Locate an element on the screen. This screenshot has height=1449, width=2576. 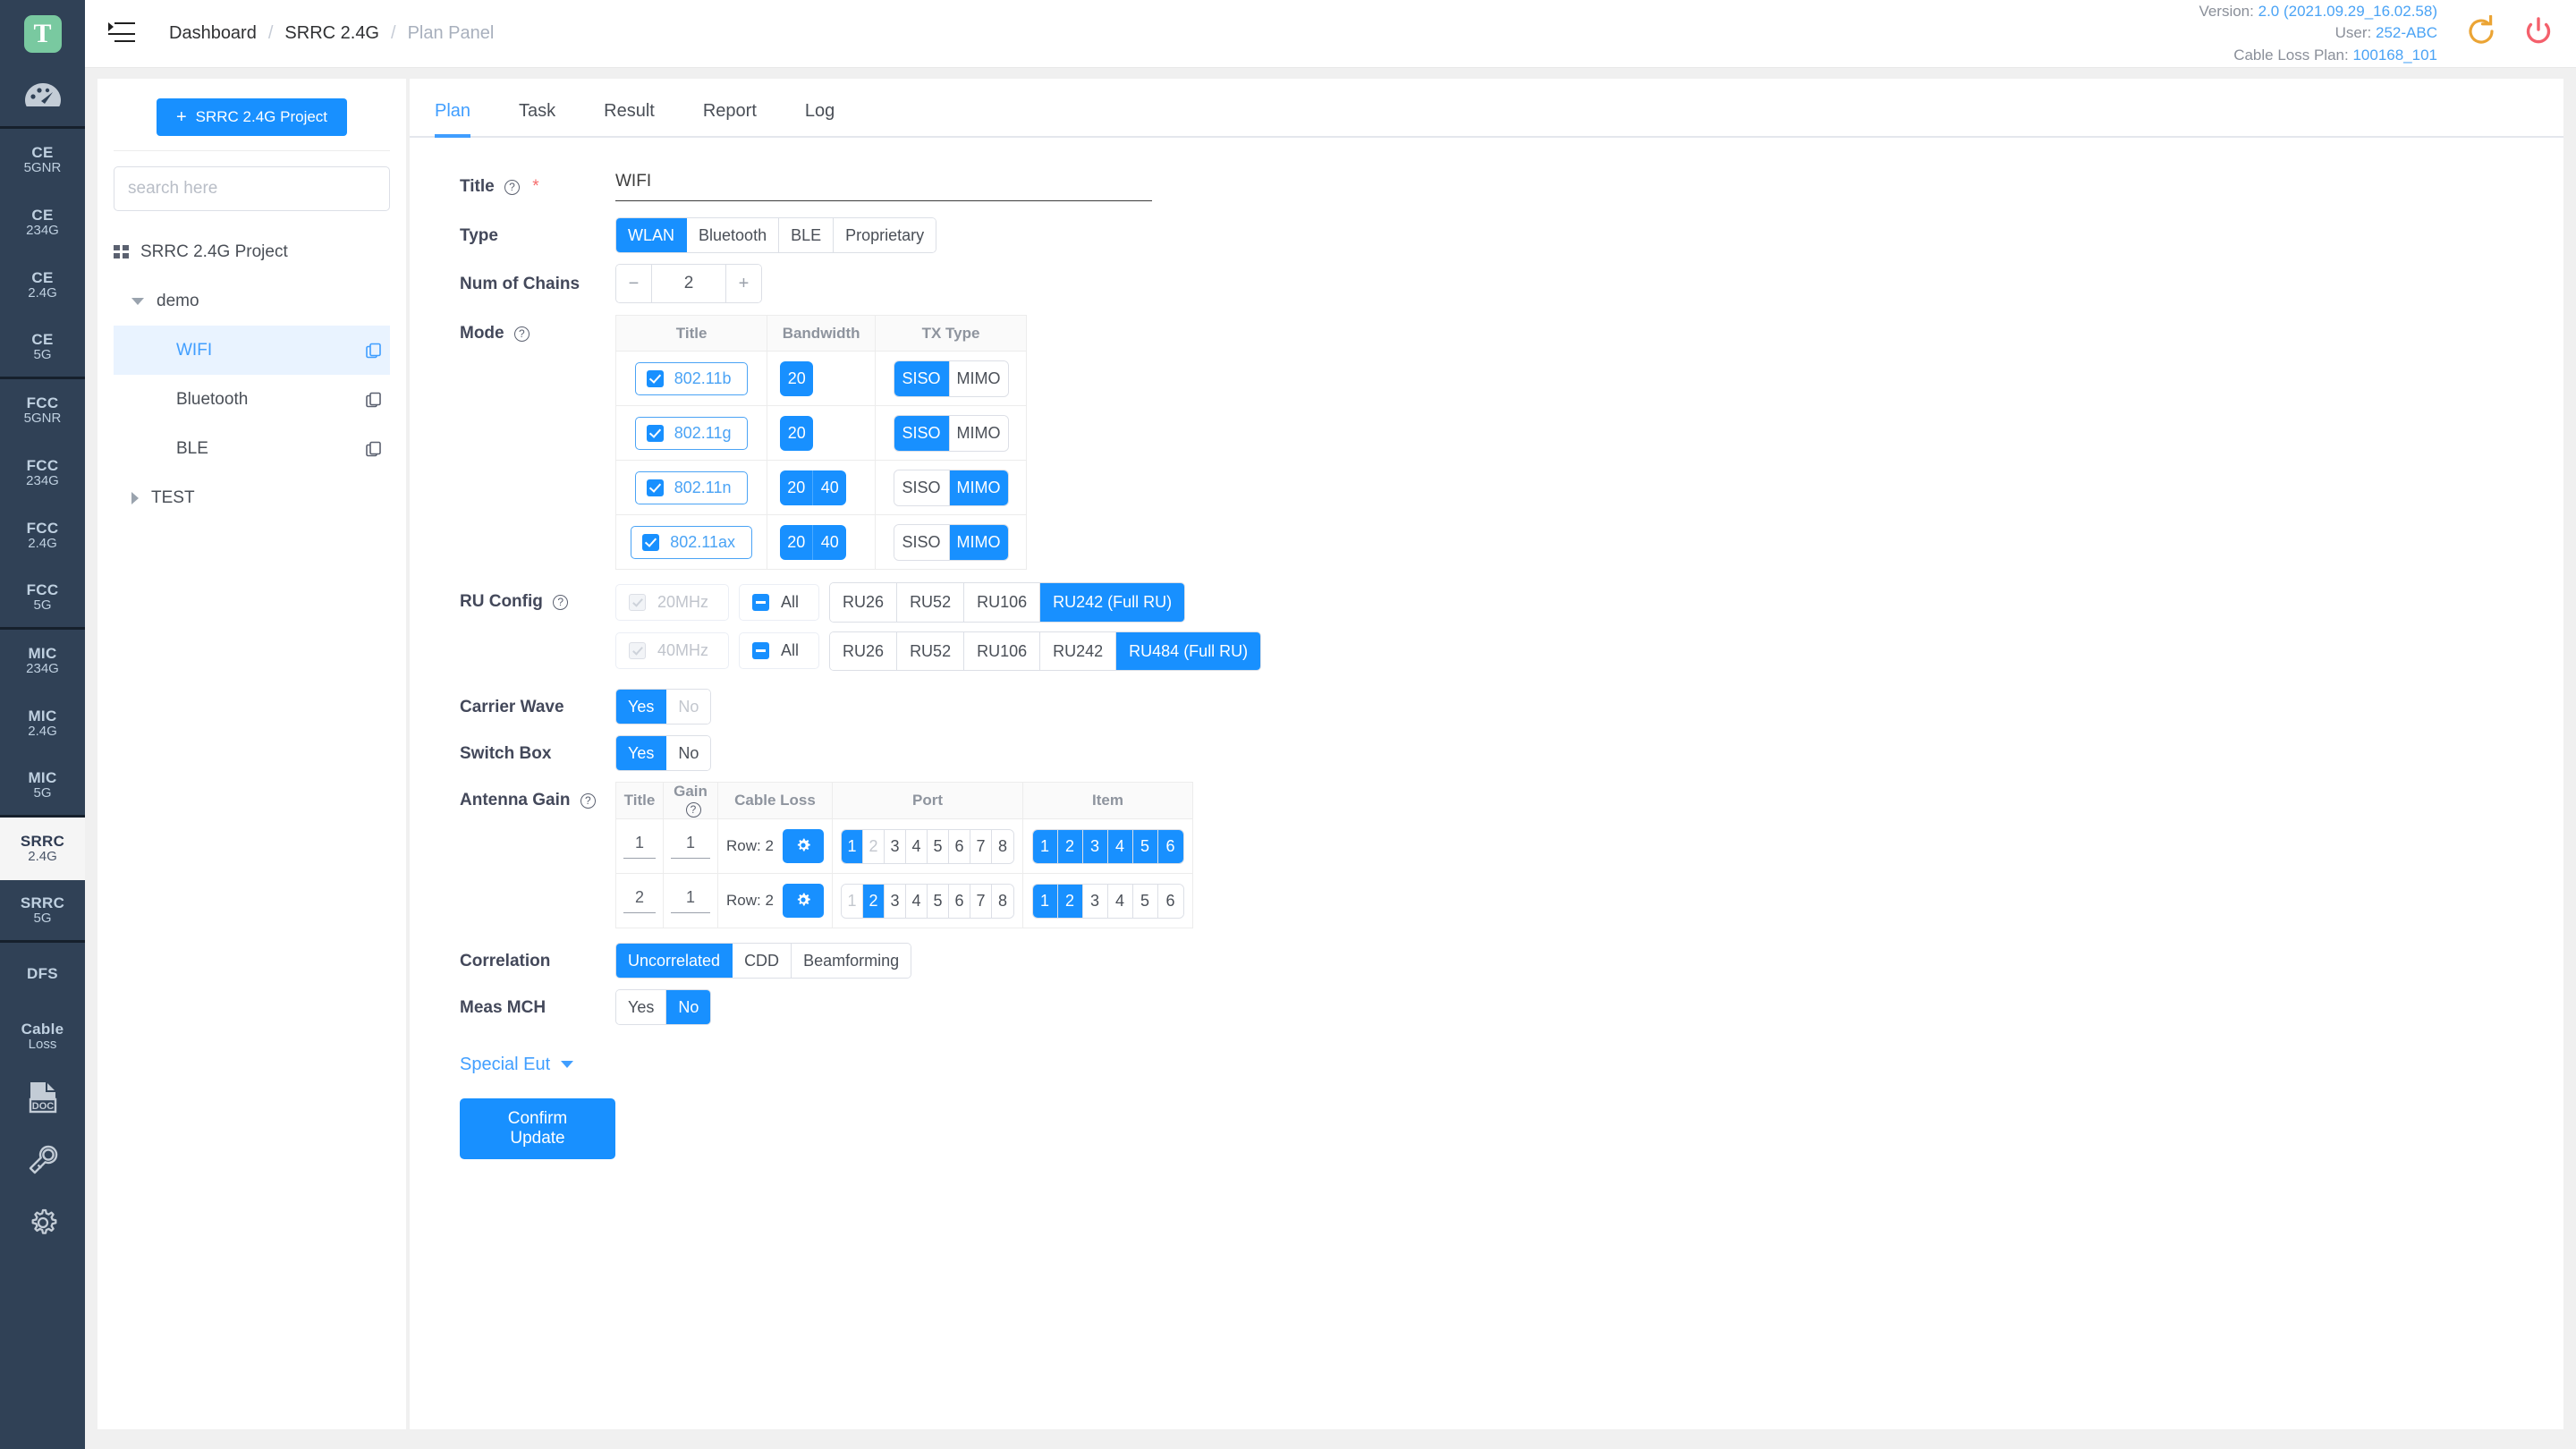
tab-task: Task is located at coordinates (537, 118).